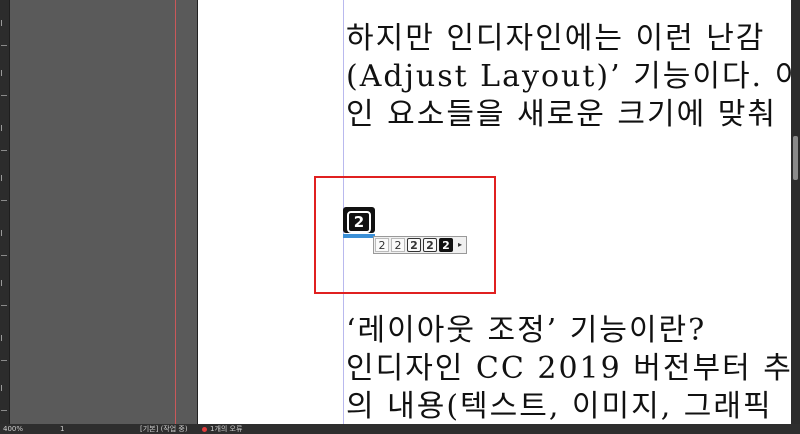 The image size is (800, 434). I want to click on glyph-alternate-light: 2, so click(398, 245).